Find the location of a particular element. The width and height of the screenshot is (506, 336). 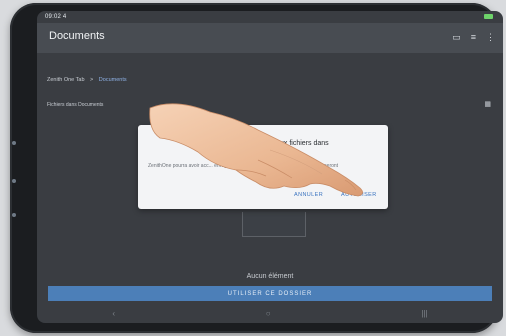

new-folder-icon: ▭ is located at coordinates (456, 37).